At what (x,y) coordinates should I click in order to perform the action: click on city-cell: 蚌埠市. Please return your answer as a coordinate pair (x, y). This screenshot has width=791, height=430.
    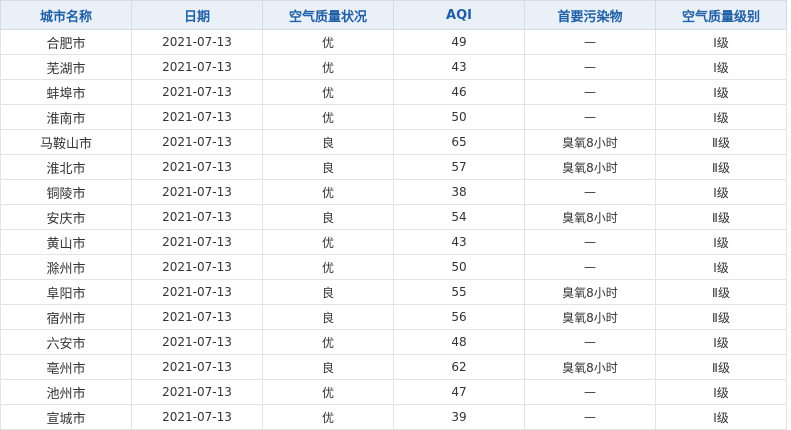
    Looking at the image, I should click on (66, 92).